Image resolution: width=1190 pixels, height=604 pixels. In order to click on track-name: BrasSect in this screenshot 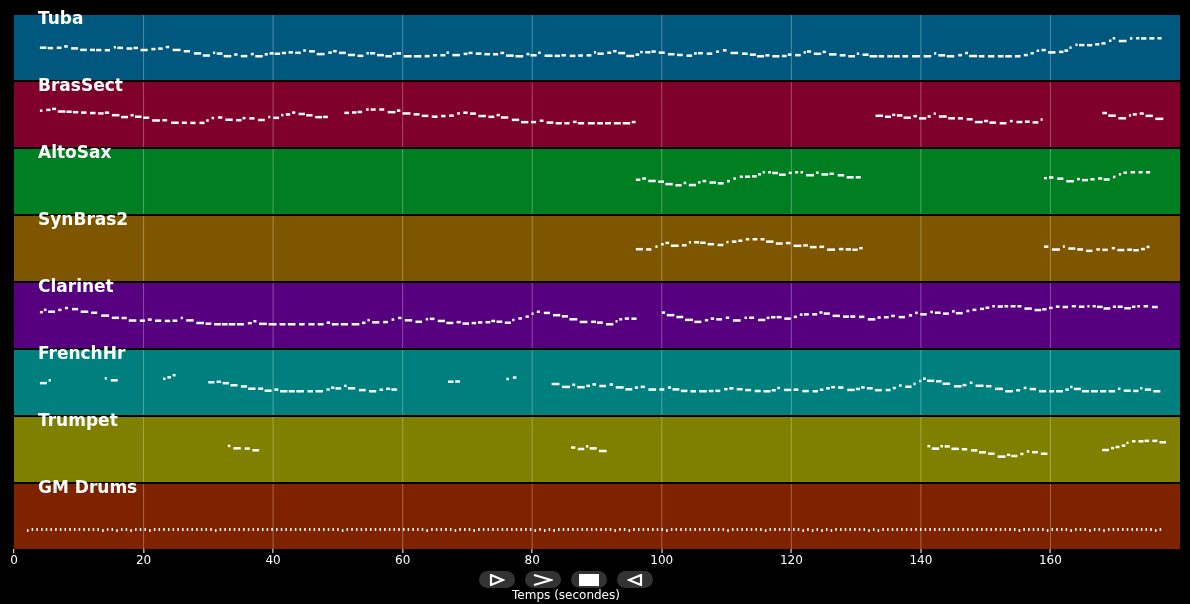, I will do `click(80, 85)`.